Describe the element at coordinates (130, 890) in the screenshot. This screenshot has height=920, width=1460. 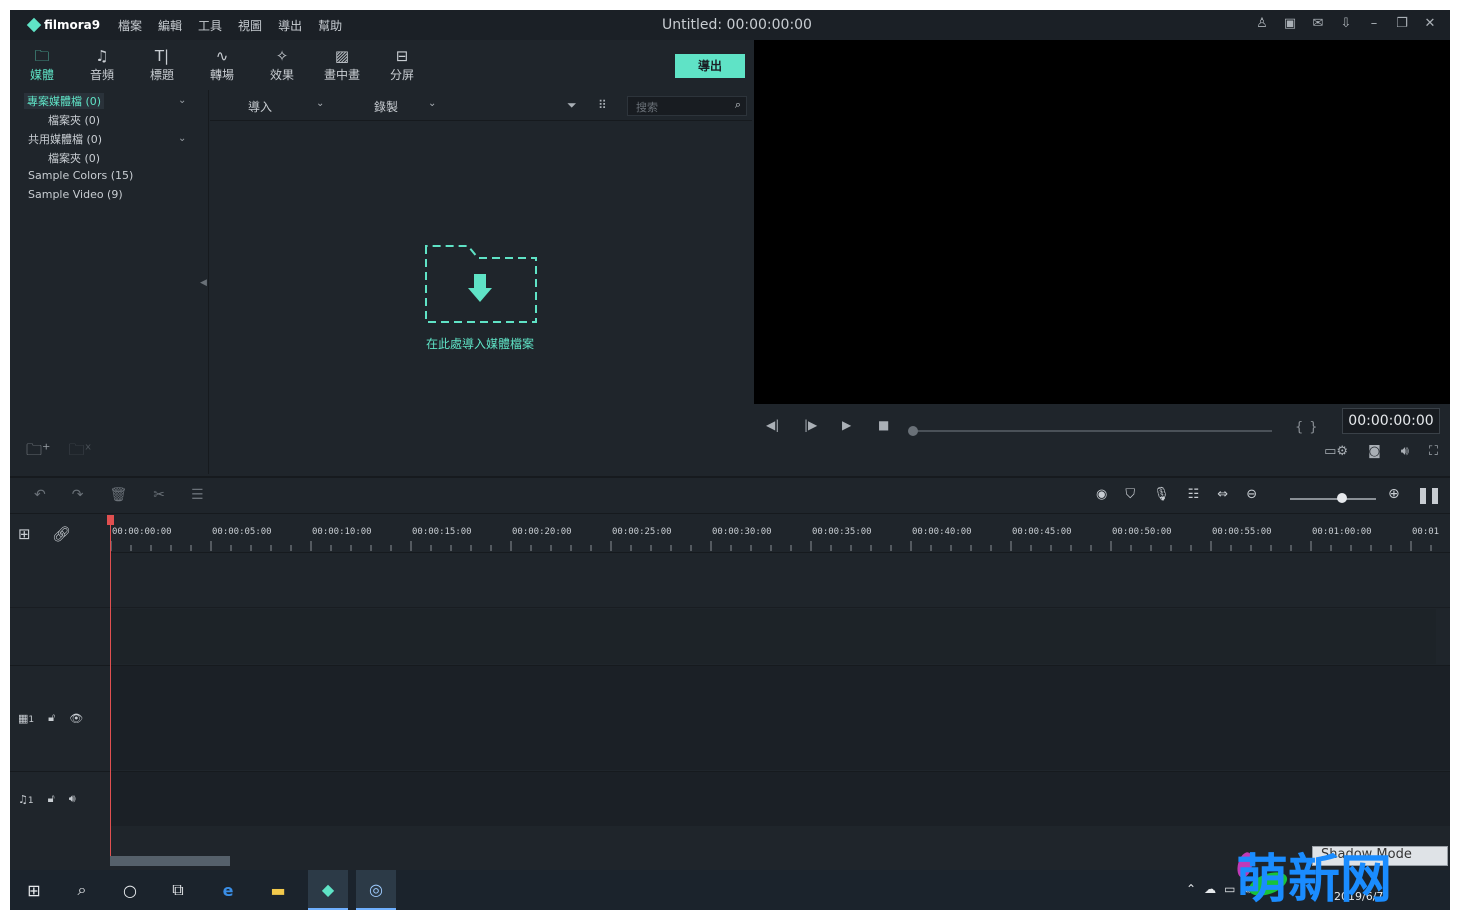
I see `cortana-icon: ○` at that location.